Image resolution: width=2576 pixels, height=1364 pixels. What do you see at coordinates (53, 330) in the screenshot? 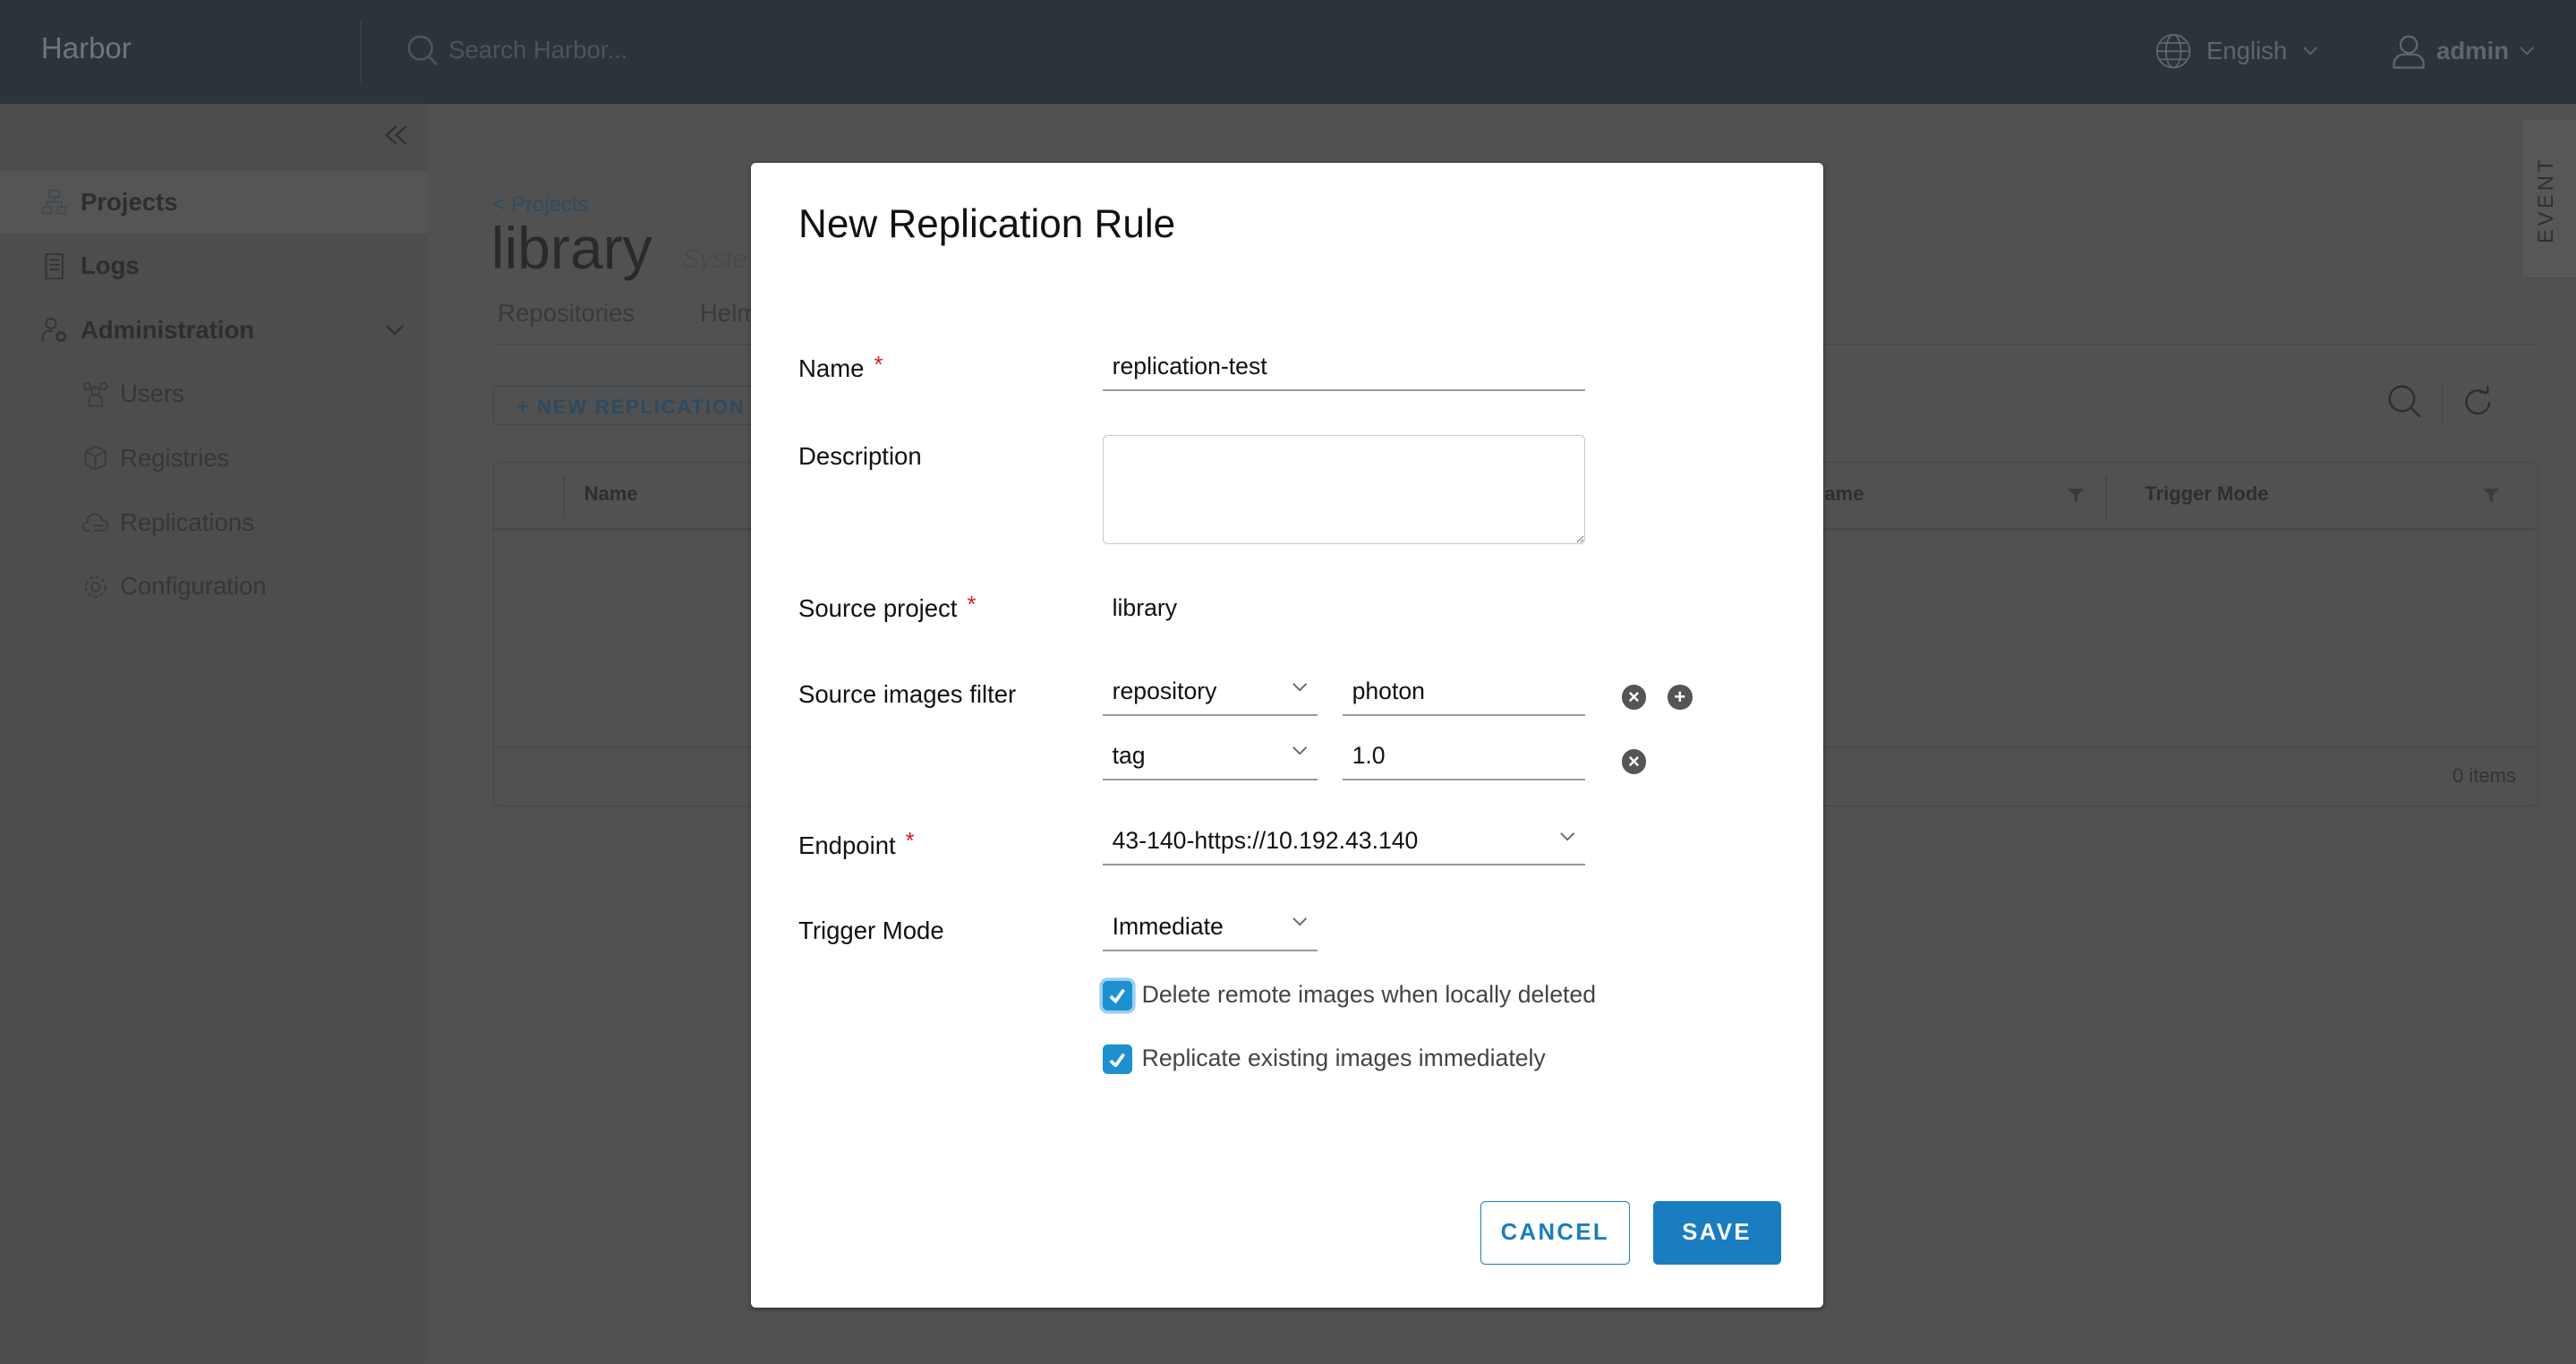
I see `administration-icon` at bounding box center [53, 330].